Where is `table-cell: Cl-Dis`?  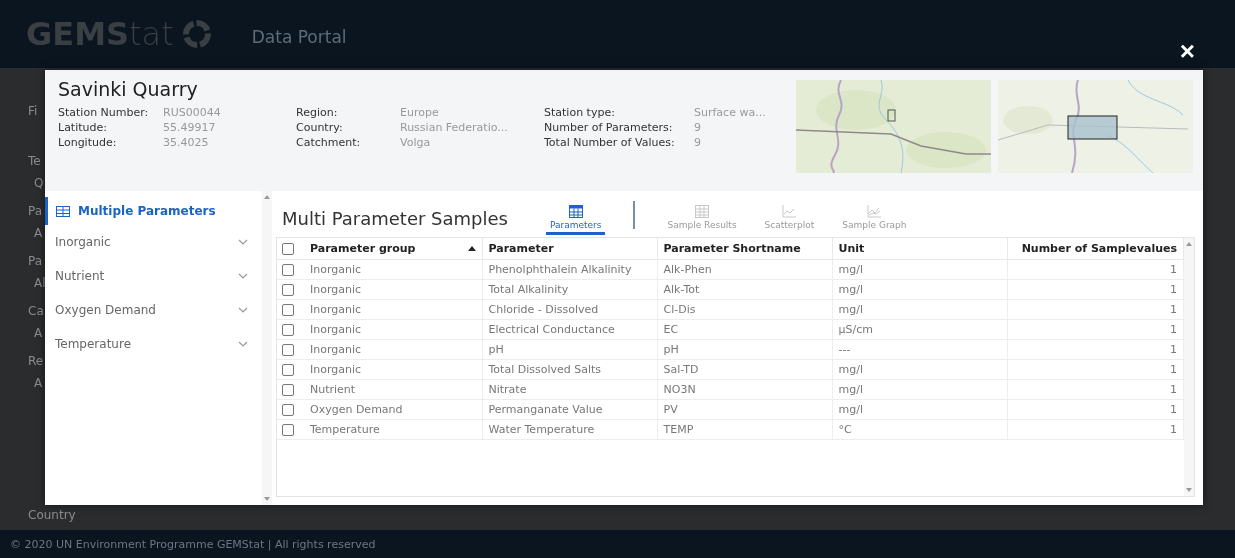
table-cell: Cl-Dis is located at coordinates (744, 309).